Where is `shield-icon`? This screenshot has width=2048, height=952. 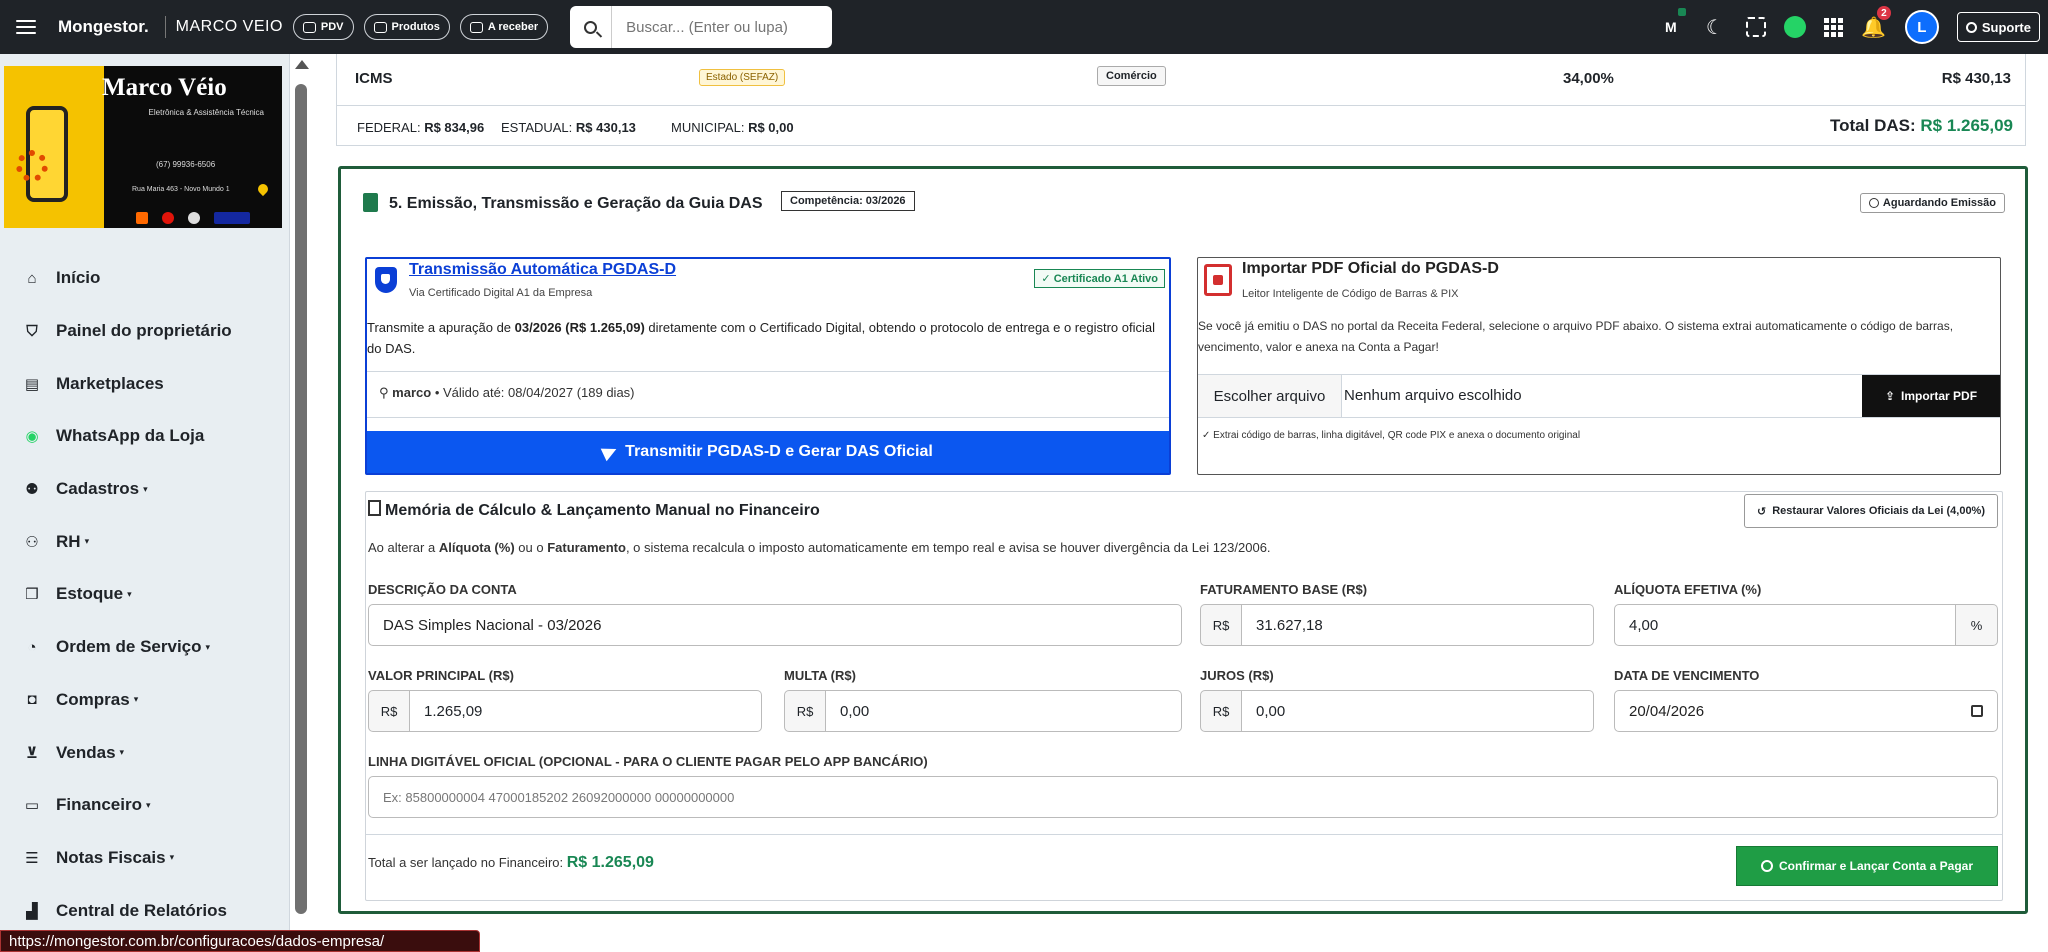 shield-icon is located at coordinates (386, 280).